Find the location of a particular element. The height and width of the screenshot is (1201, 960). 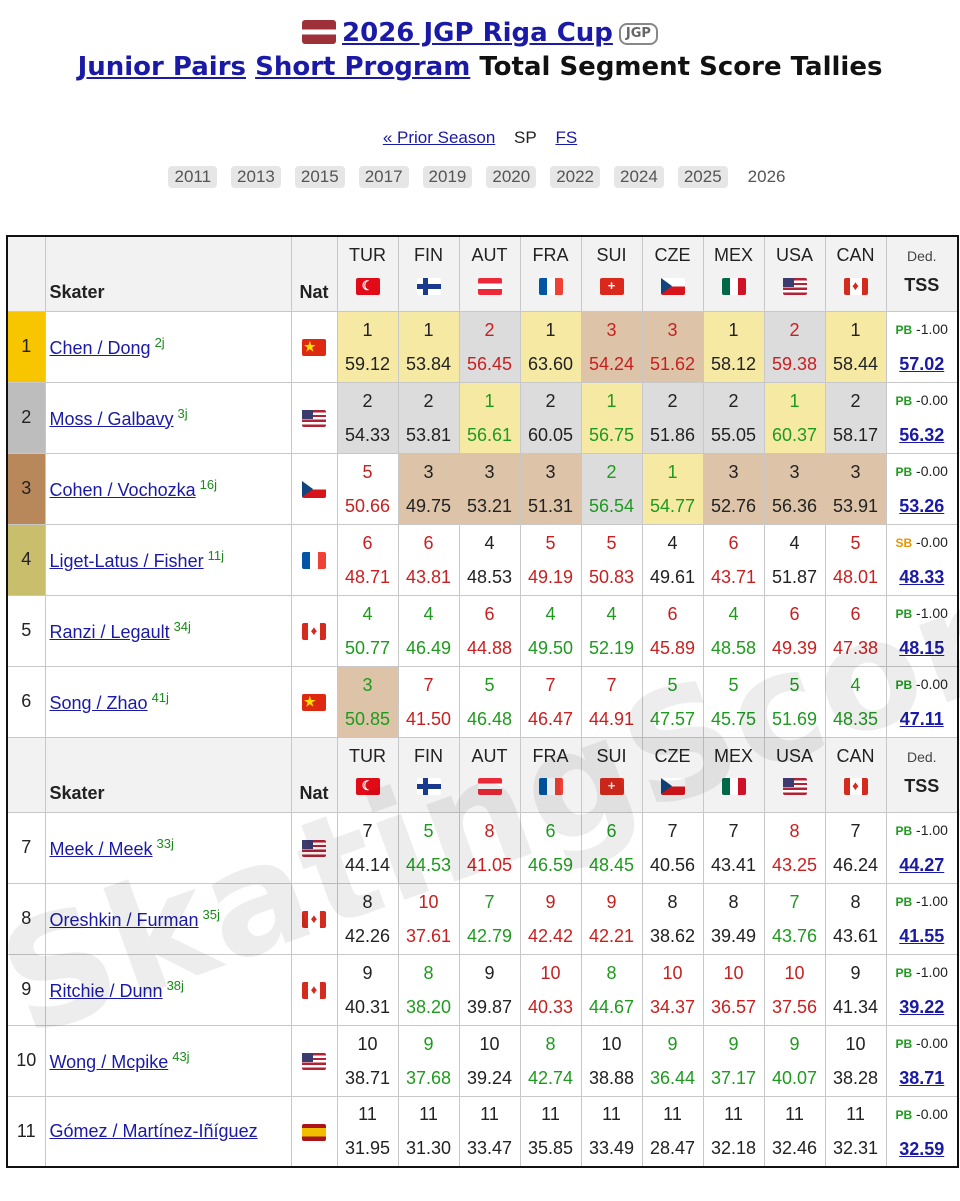

judge-total: 40.56 is located at coordinates (672, 864).